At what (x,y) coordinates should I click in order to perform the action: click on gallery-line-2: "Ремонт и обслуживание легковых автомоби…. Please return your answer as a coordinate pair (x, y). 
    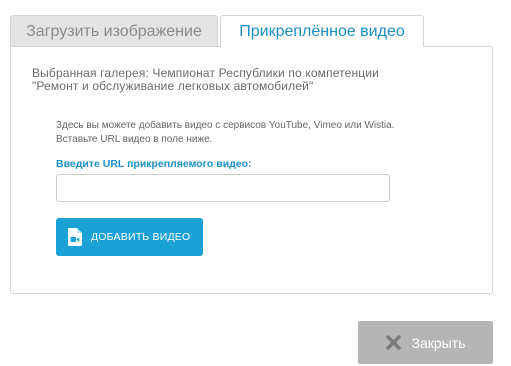
    Looking at the image, I should click on (173, 86).